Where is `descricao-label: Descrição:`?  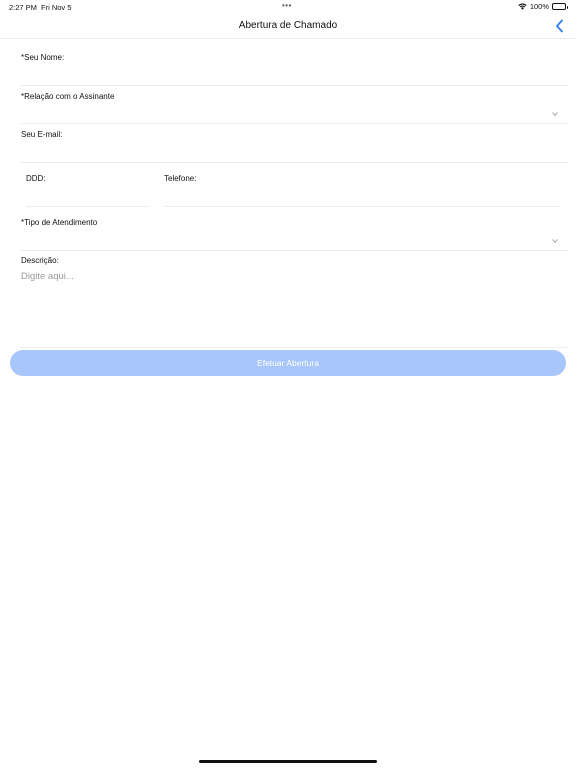
descricao-label: Descrição: is located at coordinates (40, 260).